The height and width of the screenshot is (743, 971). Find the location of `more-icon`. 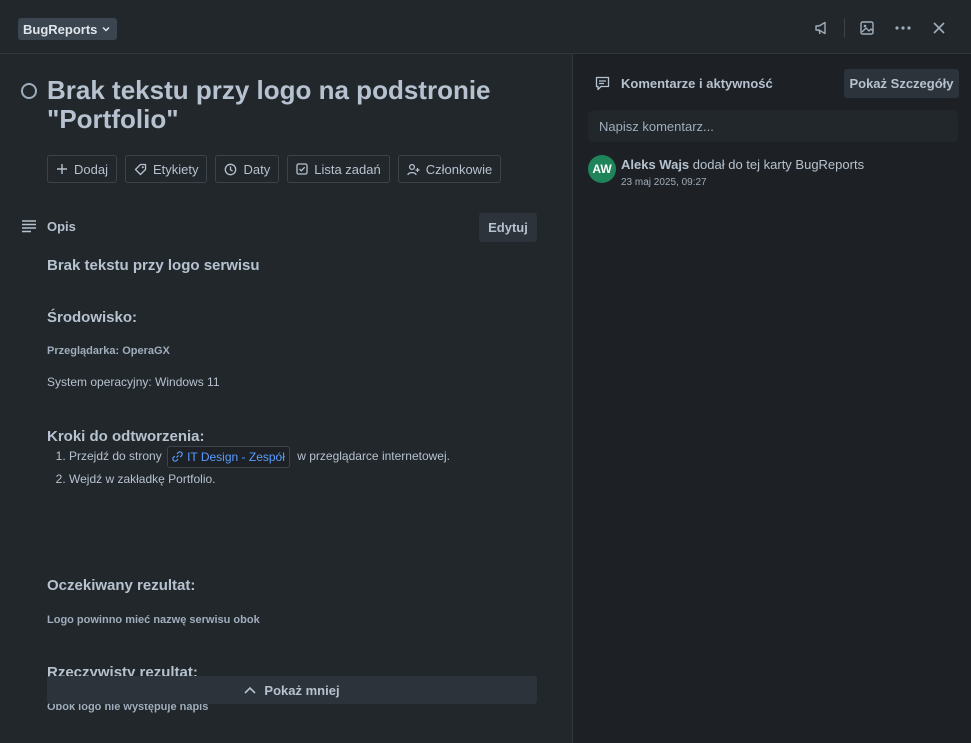

more-icon is located at coordinates (903, 28).